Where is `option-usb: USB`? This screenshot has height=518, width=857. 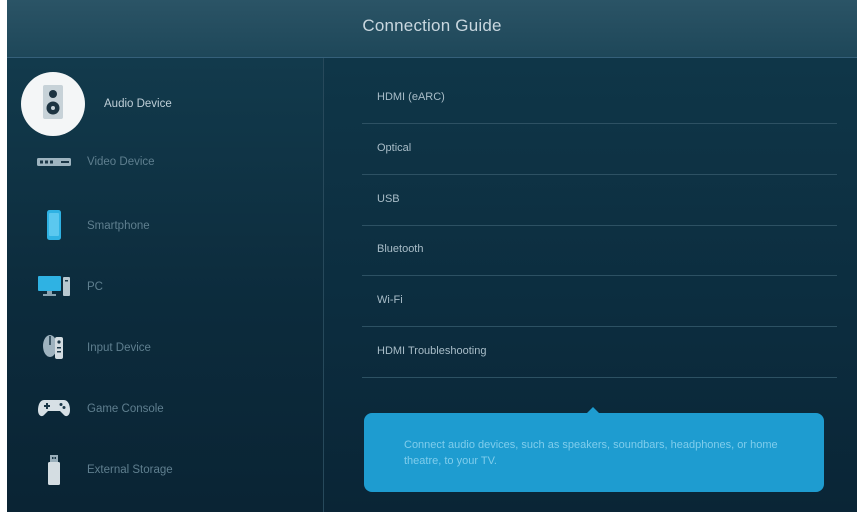
option-usb: USB is located at coordinates (599, 200).